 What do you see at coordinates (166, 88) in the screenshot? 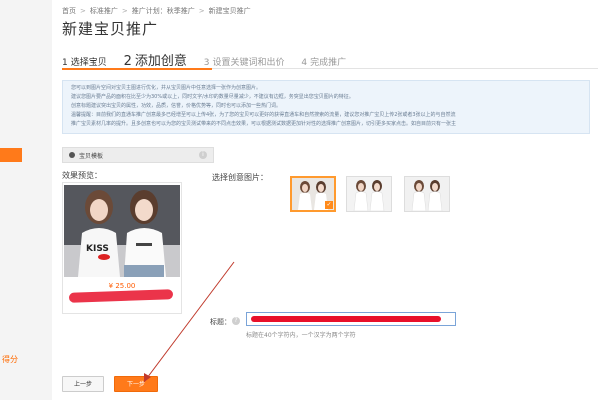
I see `tip-line: 您可以到图片空间对宝贝主图进行优化，并从宝贝图片中任意选择一张作为创意图片。` at bounding box center [166, 88].